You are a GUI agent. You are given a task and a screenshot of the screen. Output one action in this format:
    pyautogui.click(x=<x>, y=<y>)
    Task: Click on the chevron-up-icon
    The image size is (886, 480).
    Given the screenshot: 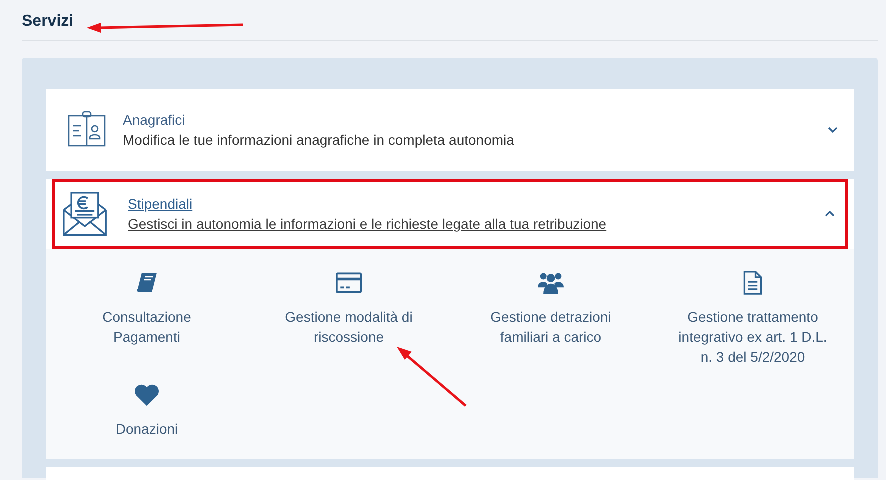 What is the action you would take?
    pyautogui.click(x=830, y=214)
    